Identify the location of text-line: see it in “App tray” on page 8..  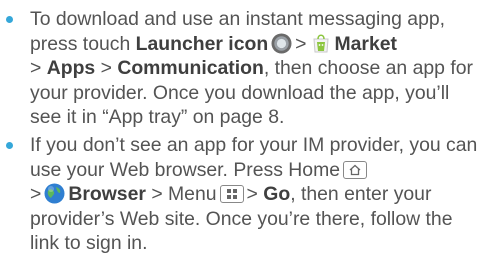
(255, 117).